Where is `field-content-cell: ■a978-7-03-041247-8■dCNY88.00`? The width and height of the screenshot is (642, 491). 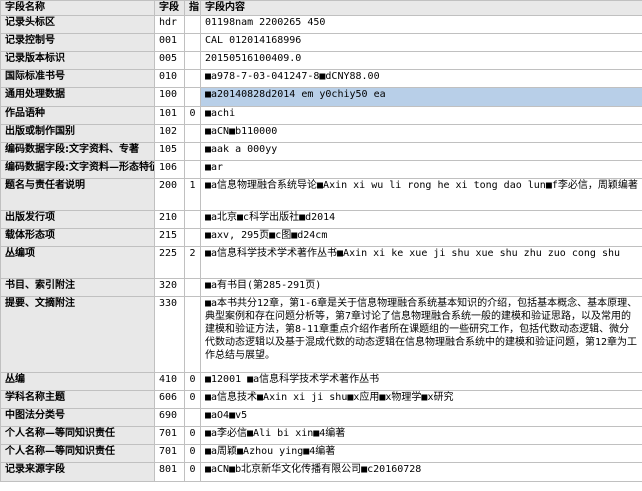
field-content-cell: ■a978-7-03-041247-8■dCNY88.00 is located at coordinates (421, 78).